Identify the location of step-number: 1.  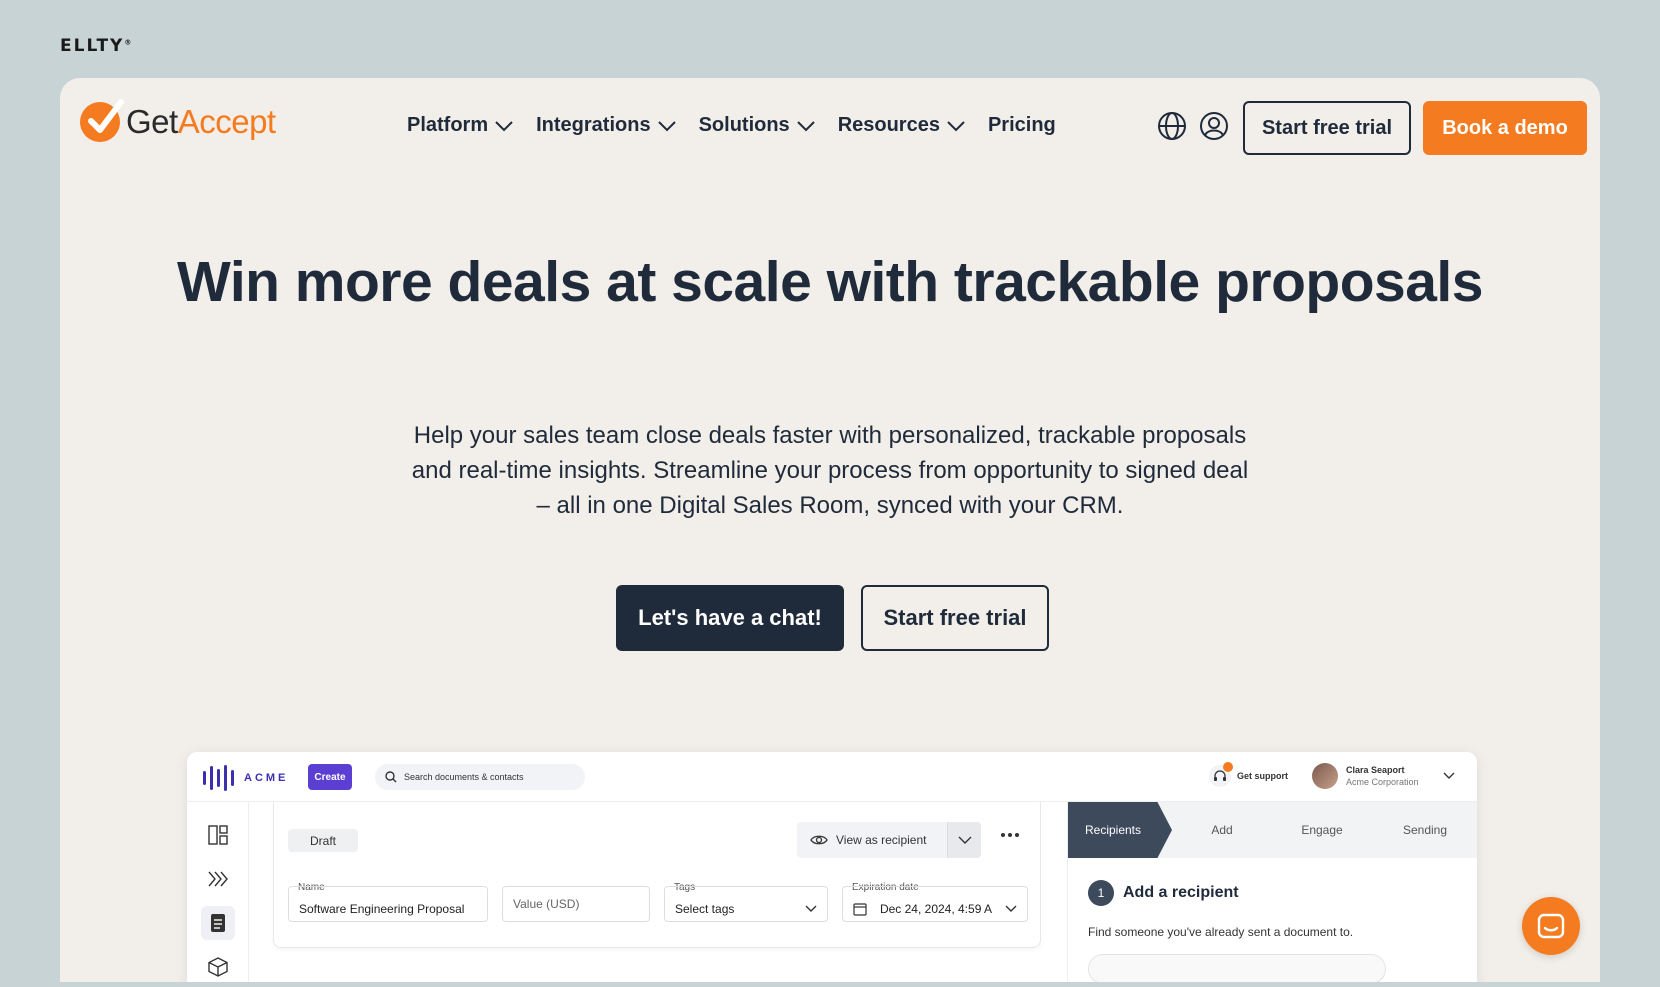
(1101, 893).